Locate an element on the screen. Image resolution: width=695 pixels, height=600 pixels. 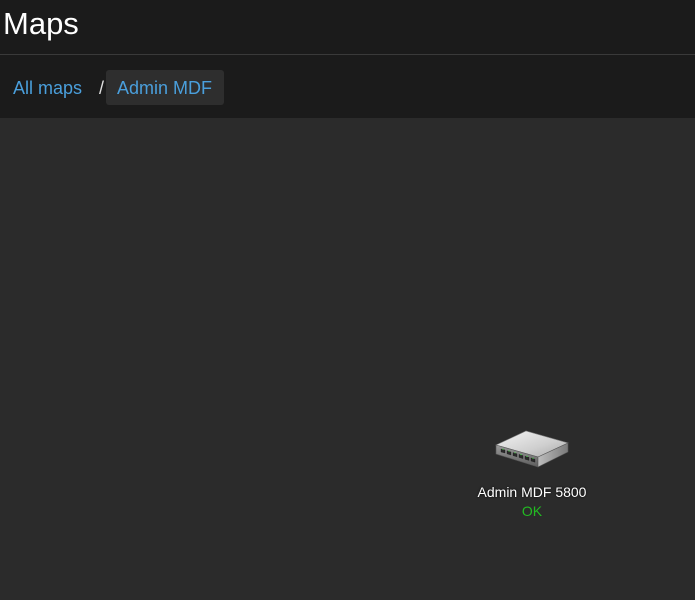
map-node-label: Admin MDF 5800 is located at coordinates (532, 492).